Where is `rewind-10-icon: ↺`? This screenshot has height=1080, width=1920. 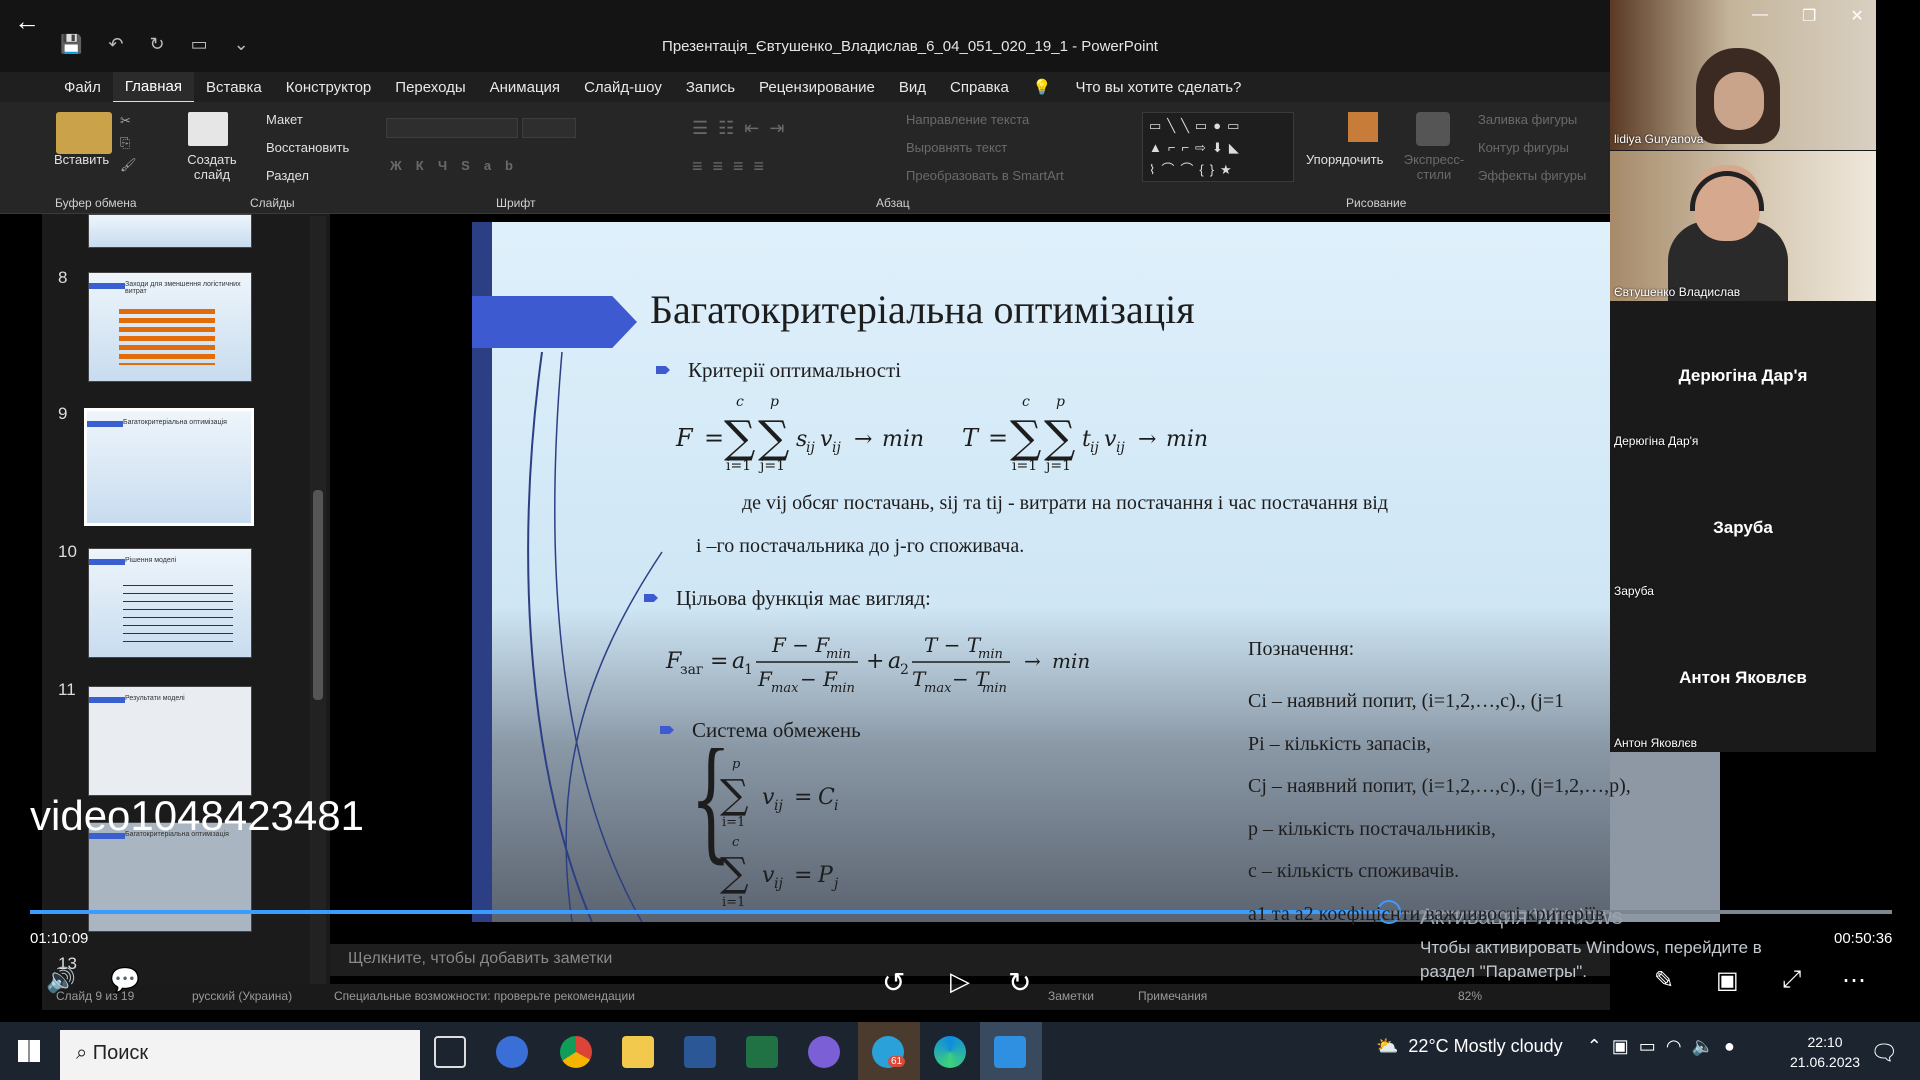
rewind-10-icon: ↺ is located at coordinates (893, 982).